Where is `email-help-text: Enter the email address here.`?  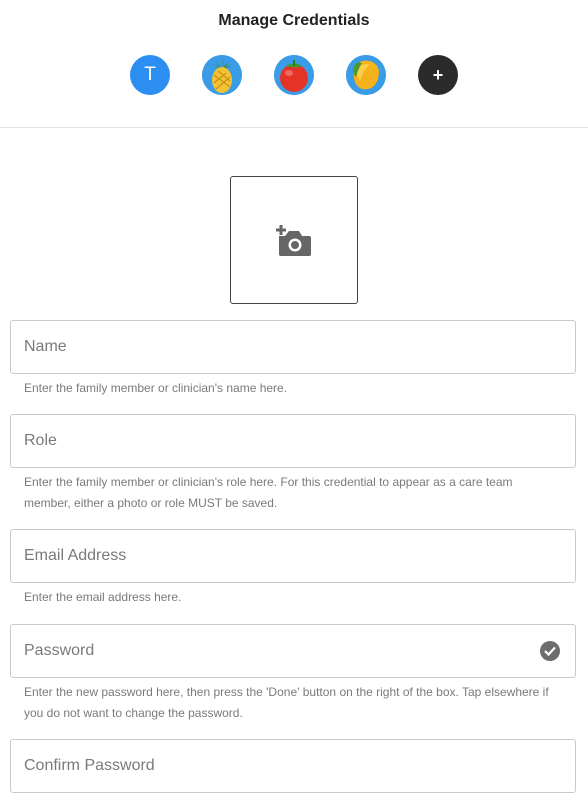 email-help-text: Enter the email address here. is located at coordinates (103, 597).